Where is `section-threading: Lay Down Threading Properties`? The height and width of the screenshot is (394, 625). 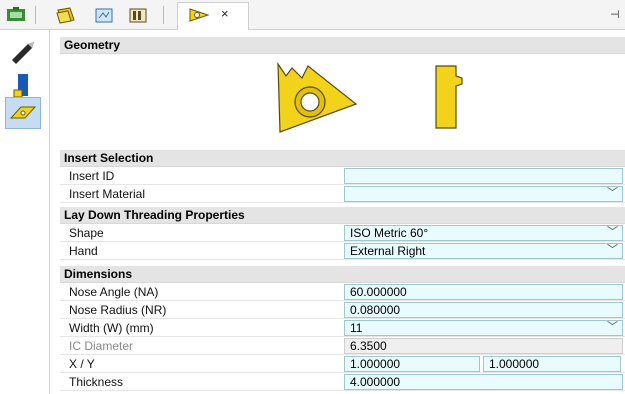 section-threading: Lay Down Threading Properties is located at coordinates (342, 215).